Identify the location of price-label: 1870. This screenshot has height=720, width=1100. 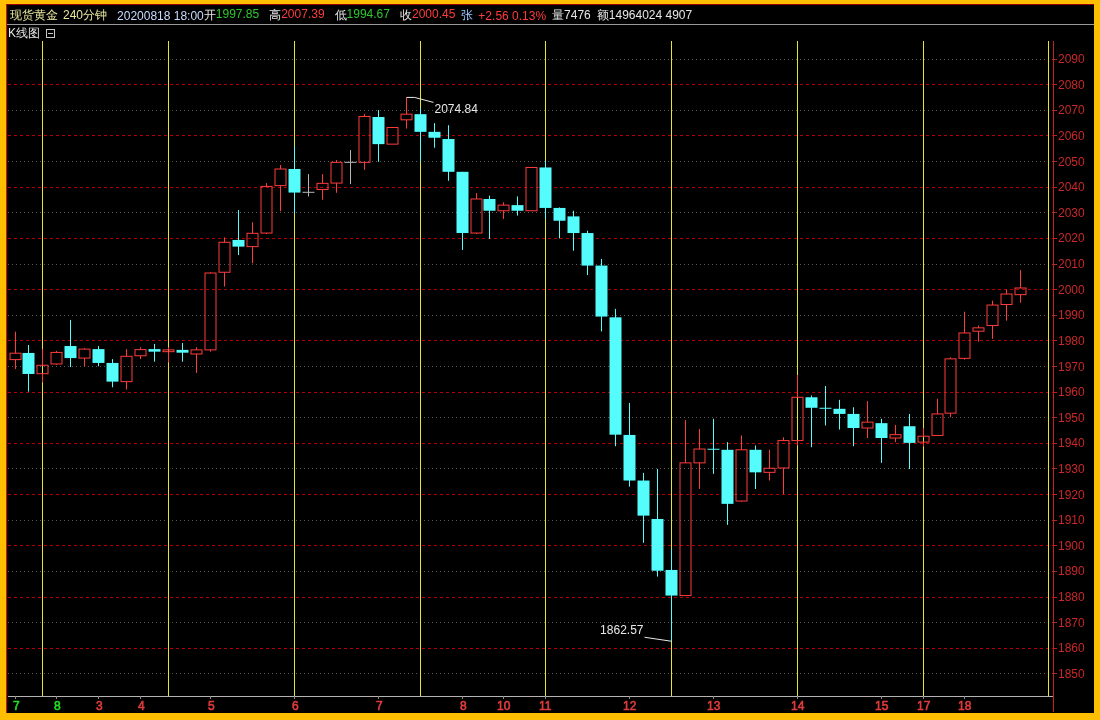
(1071, 622).